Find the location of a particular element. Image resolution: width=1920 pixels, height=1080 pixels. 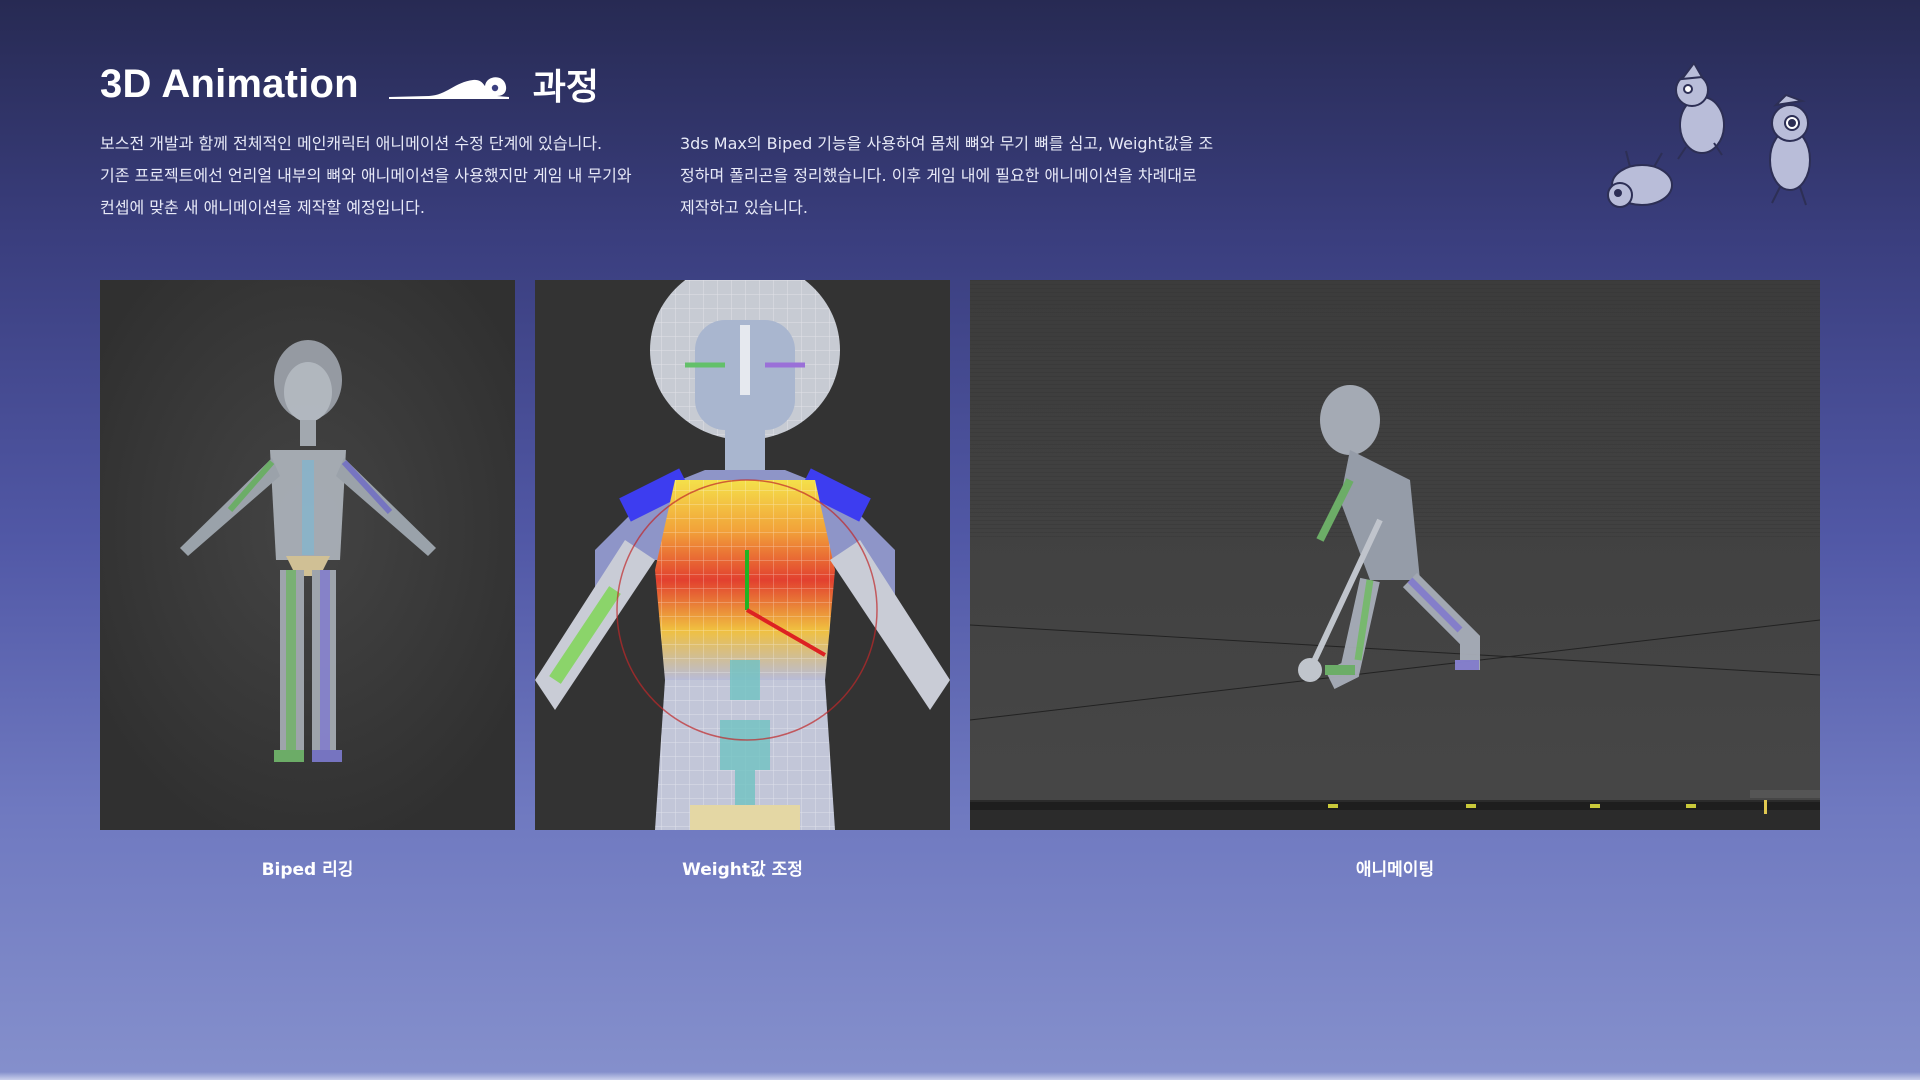

title-wave-icon is located at coordinates (448, 88).